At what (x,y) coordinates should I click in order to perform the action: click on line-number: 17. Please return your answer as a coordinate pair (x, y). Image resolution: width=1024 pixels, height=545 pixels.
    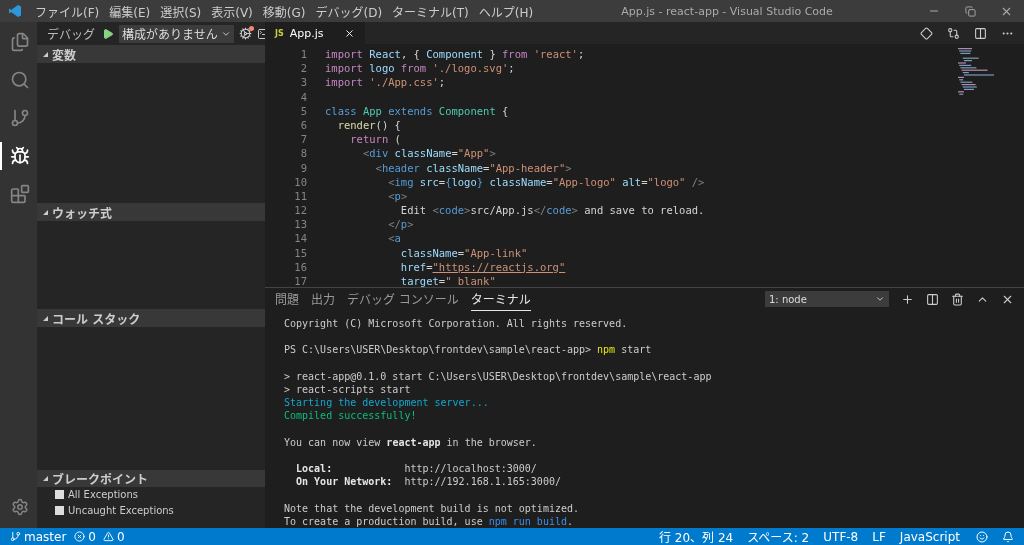
    Looking at the image, I should click on (300, 280).